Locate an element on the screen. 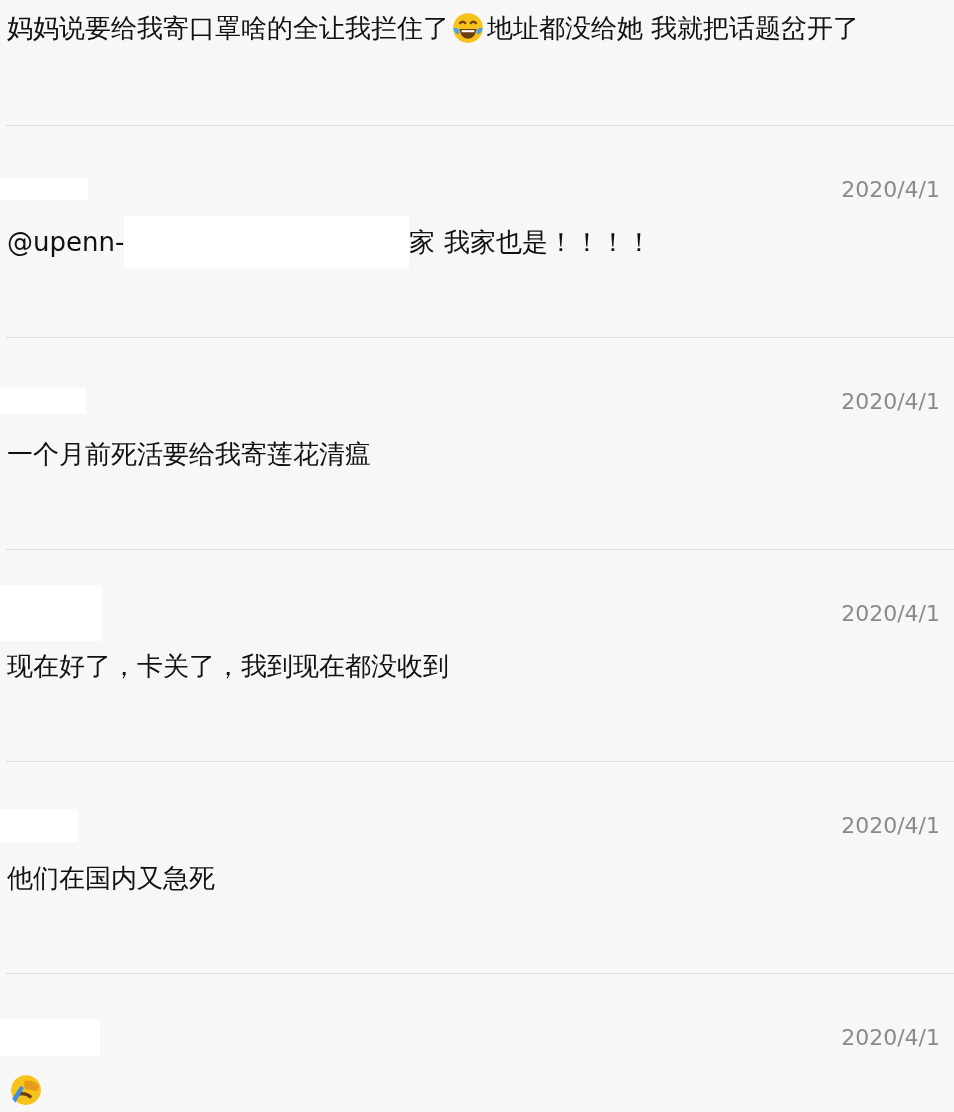 The height and width of the screenshot is (1112, 954). comment-text: 地址都没给她 我就把话题岔开了 is located at coordinates (673, 28).